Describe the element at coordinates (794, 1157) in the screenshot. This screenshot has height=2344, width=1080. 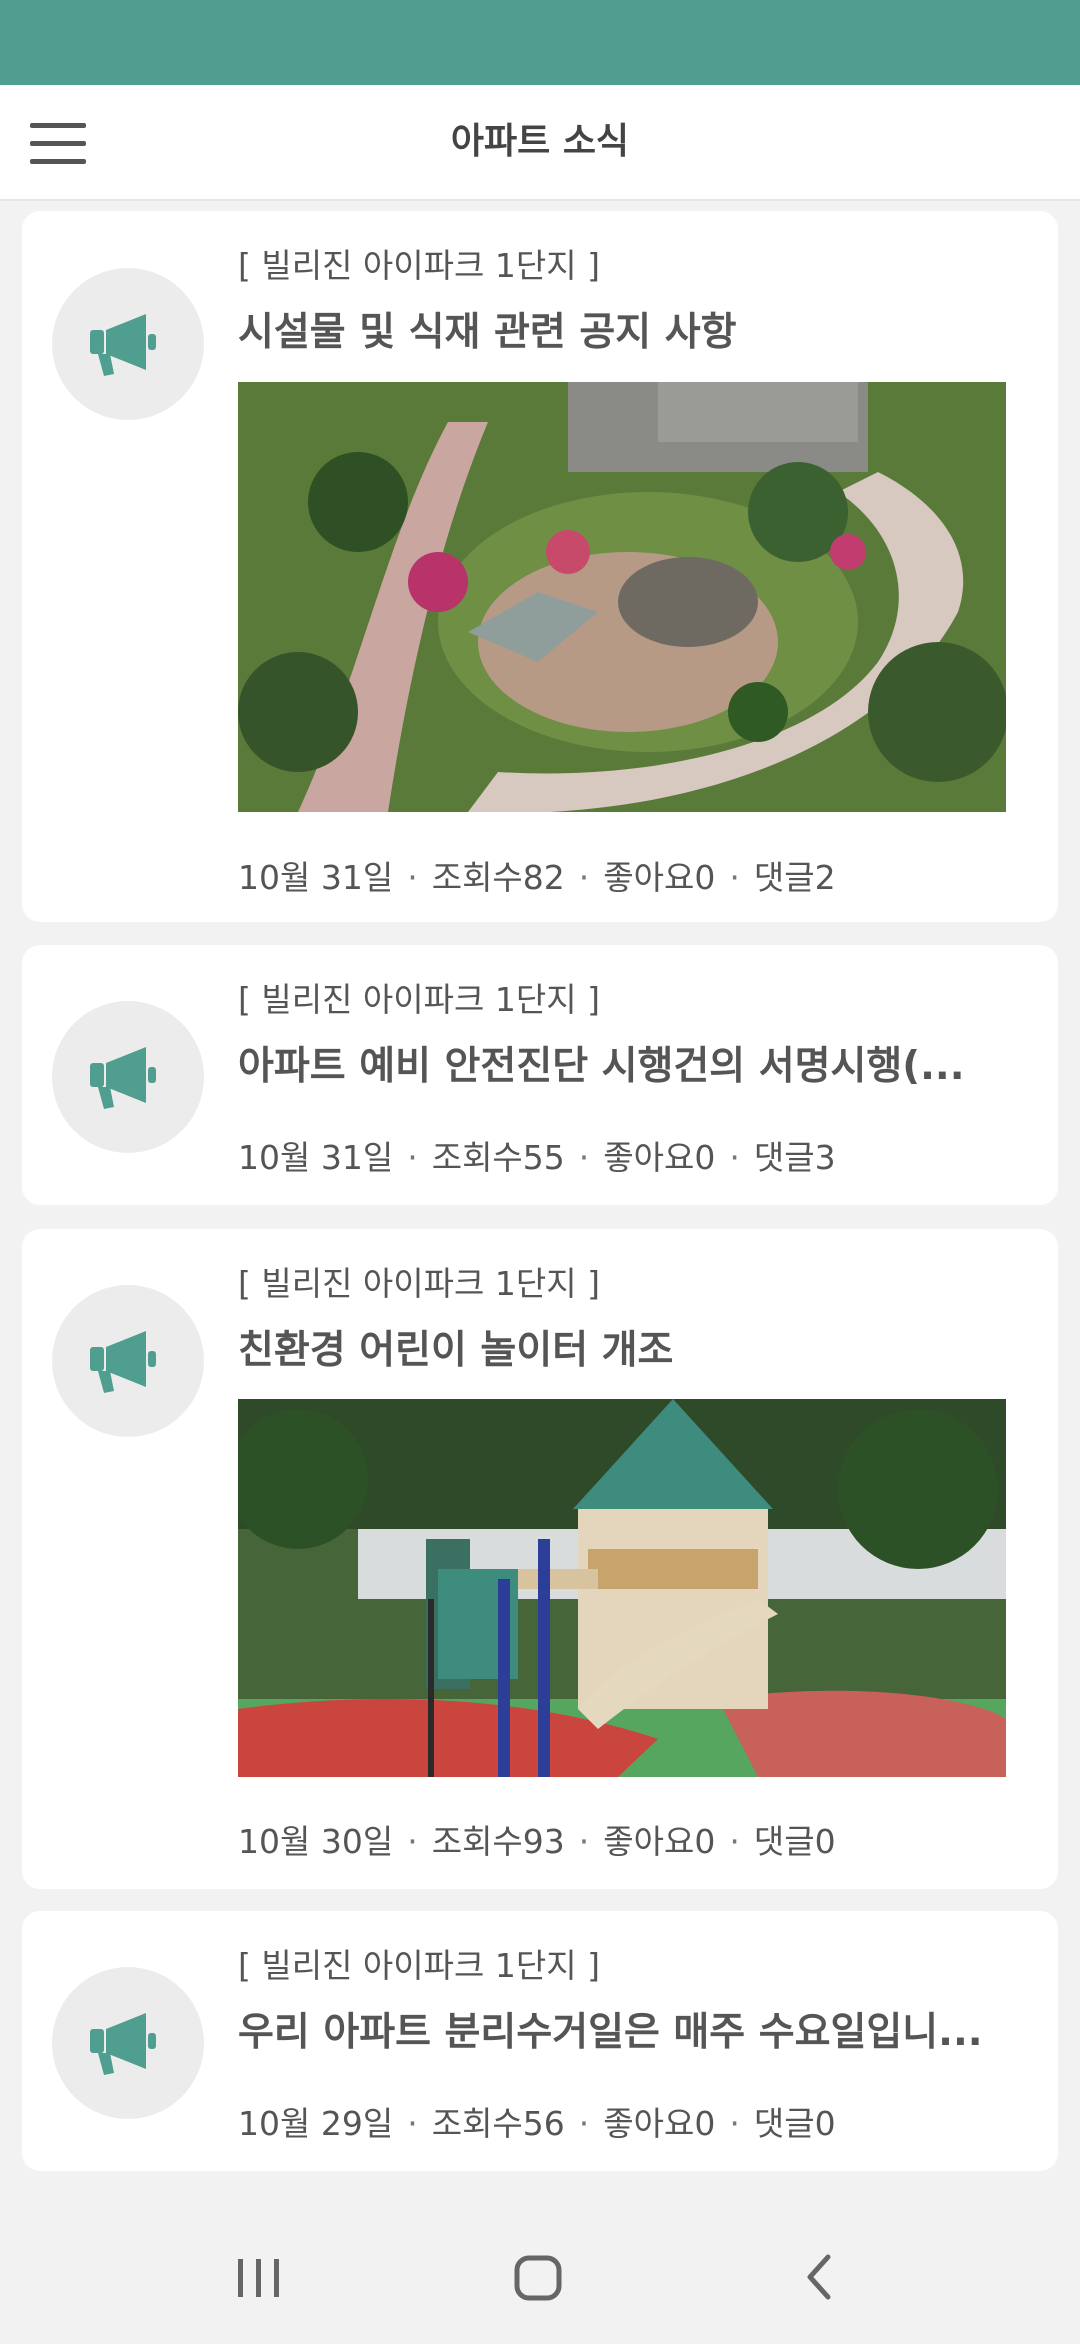
I see `comment-count: 댓글3` at that location.